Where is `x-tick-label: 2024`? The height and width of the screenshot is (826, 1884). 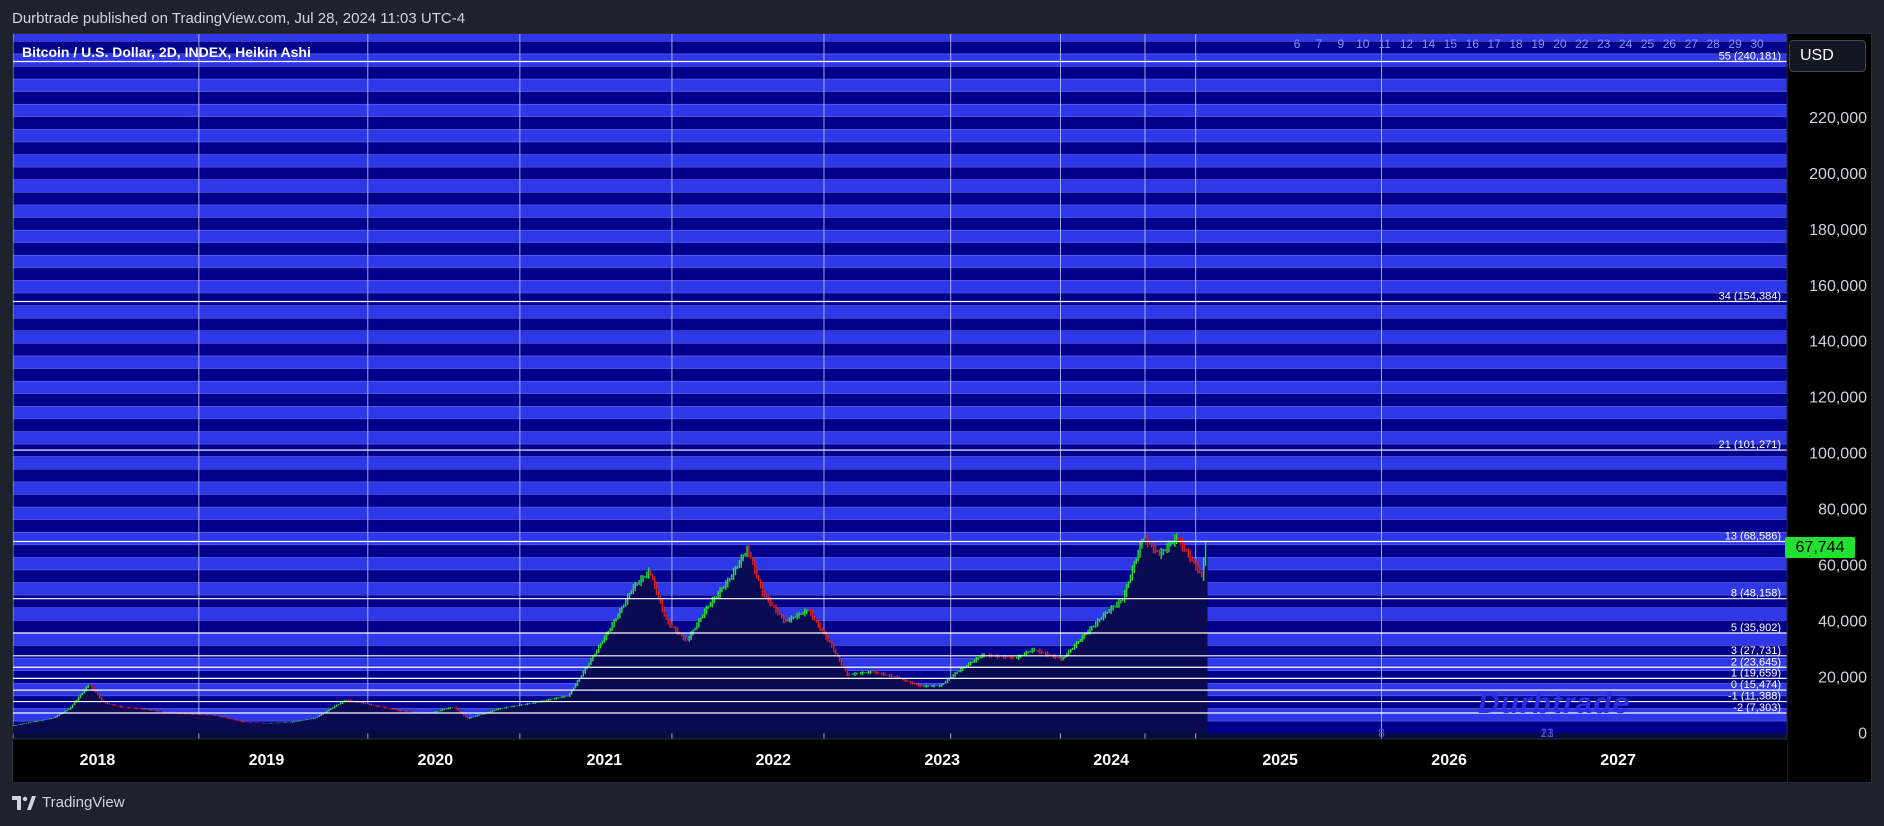 x-tick-label: 2024 is located at coordinates (1111, 760).